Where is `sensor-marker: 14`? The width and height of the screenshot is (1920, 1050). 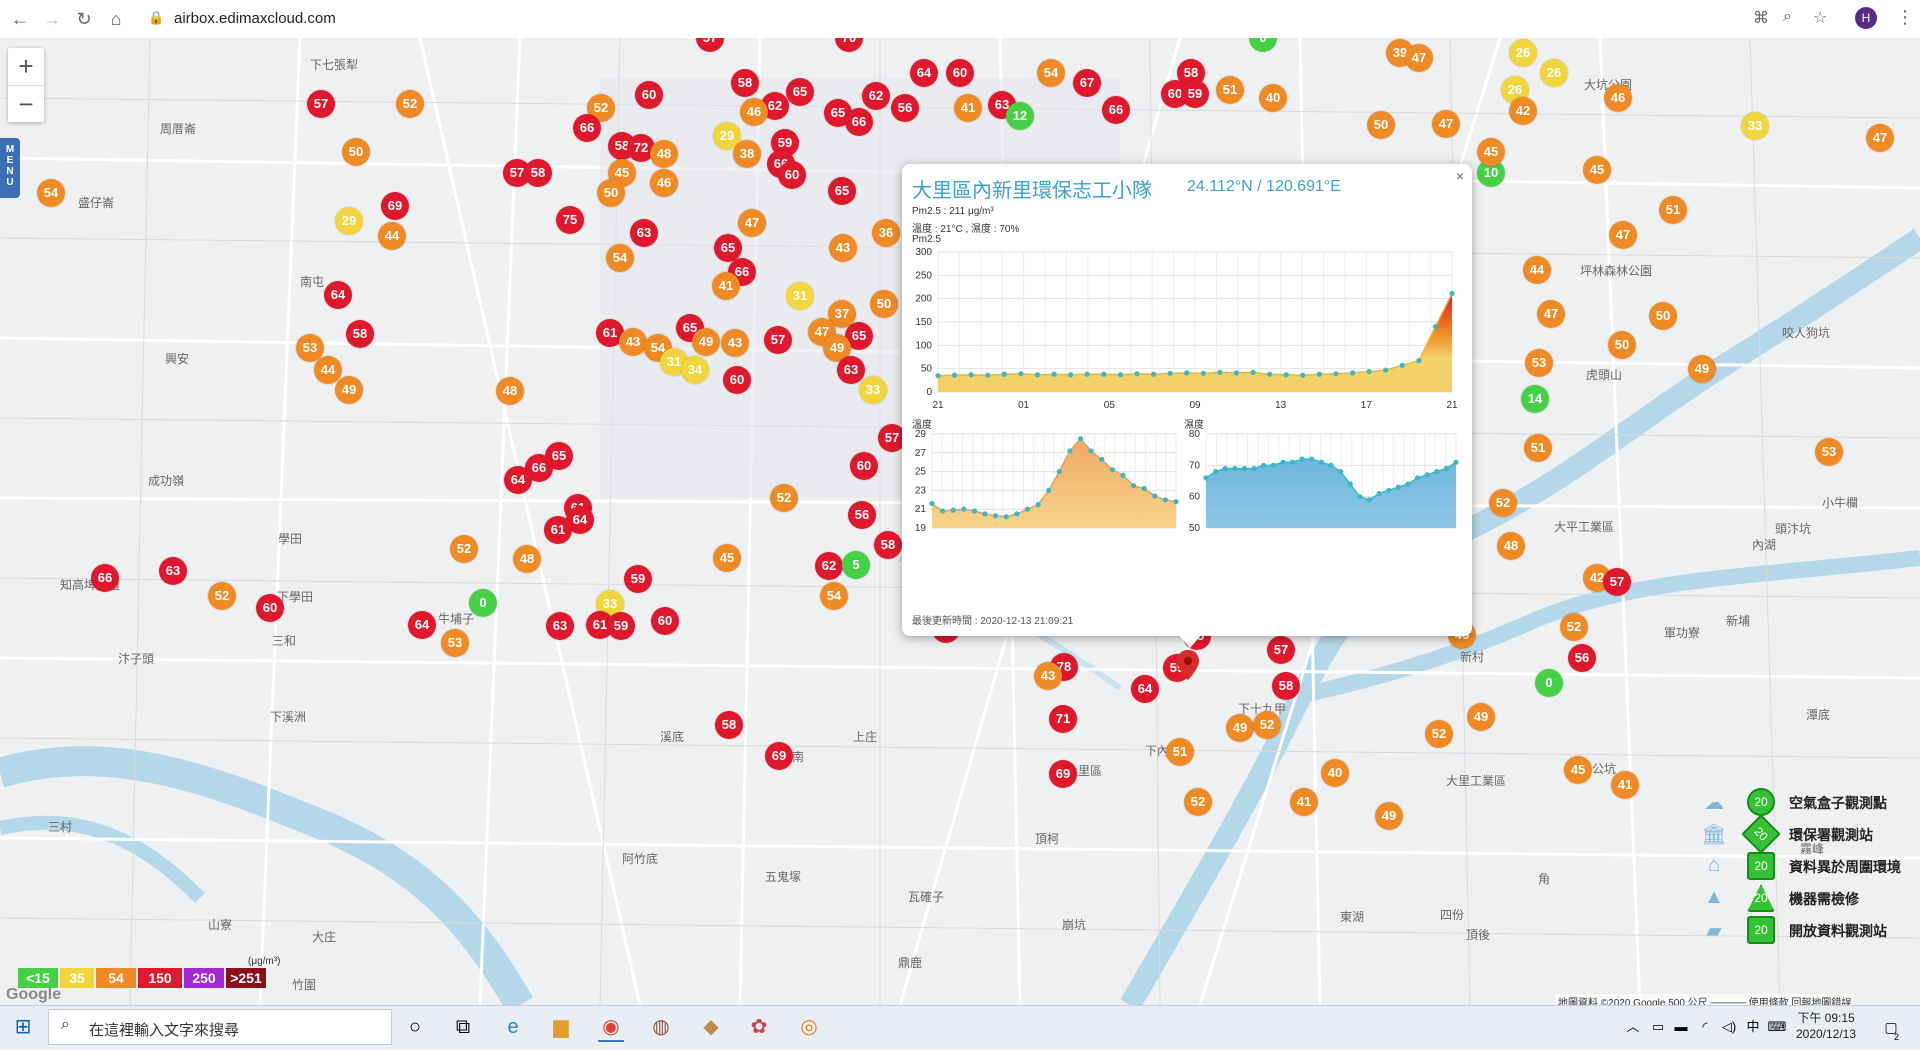 sensor-marker: 14 is located at coordinates (1535, 399).